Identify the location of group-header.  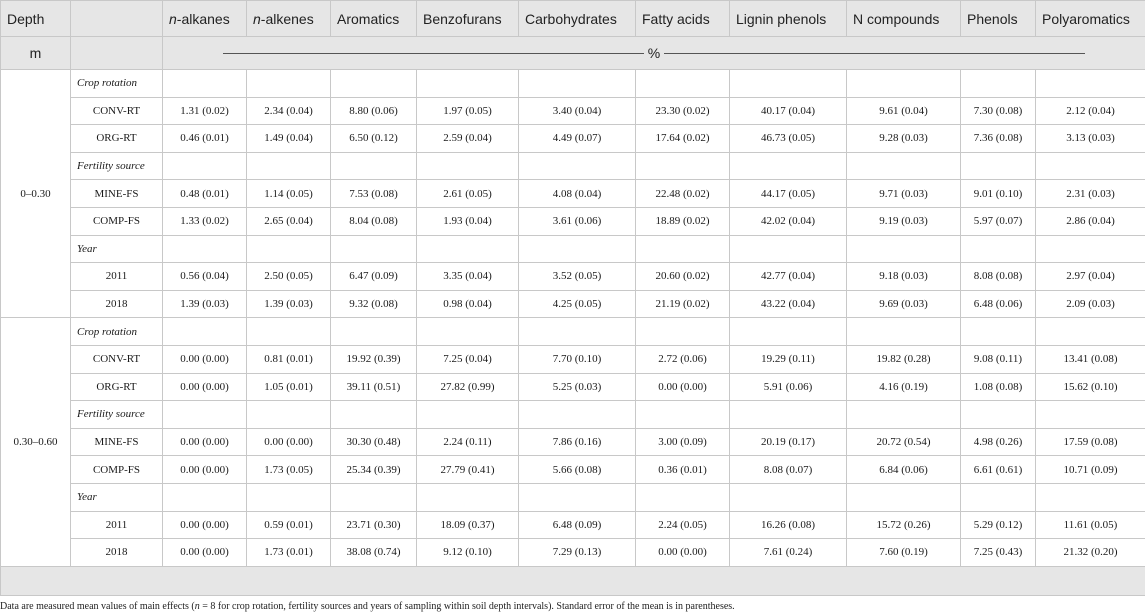
(116, 18).